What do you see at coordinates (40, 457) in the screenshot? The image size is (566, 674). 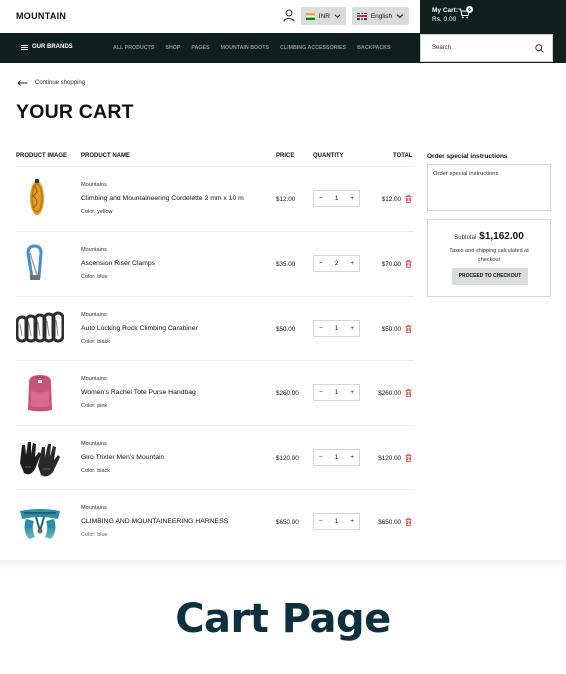 I see `product-image-gloves` at bounding box center [40, 457].